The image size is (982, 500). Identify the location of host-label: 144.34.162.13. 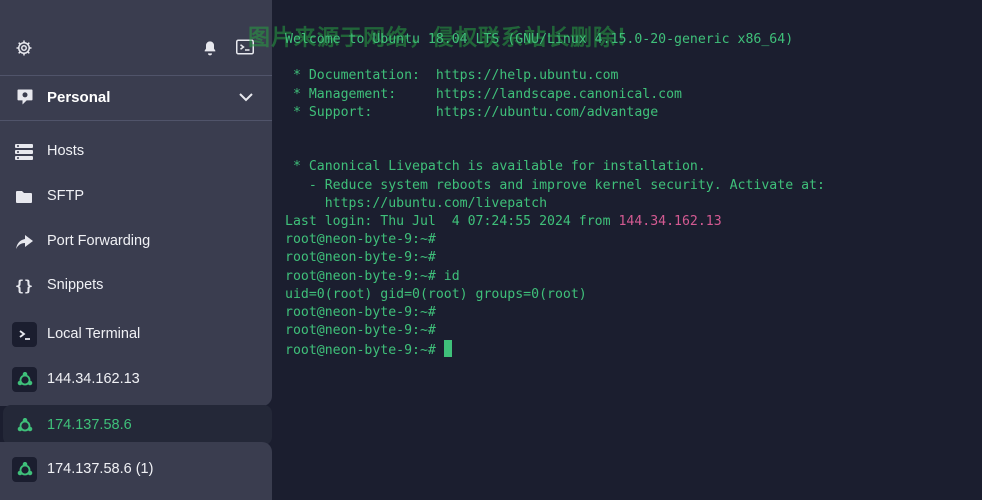
(93, 379).